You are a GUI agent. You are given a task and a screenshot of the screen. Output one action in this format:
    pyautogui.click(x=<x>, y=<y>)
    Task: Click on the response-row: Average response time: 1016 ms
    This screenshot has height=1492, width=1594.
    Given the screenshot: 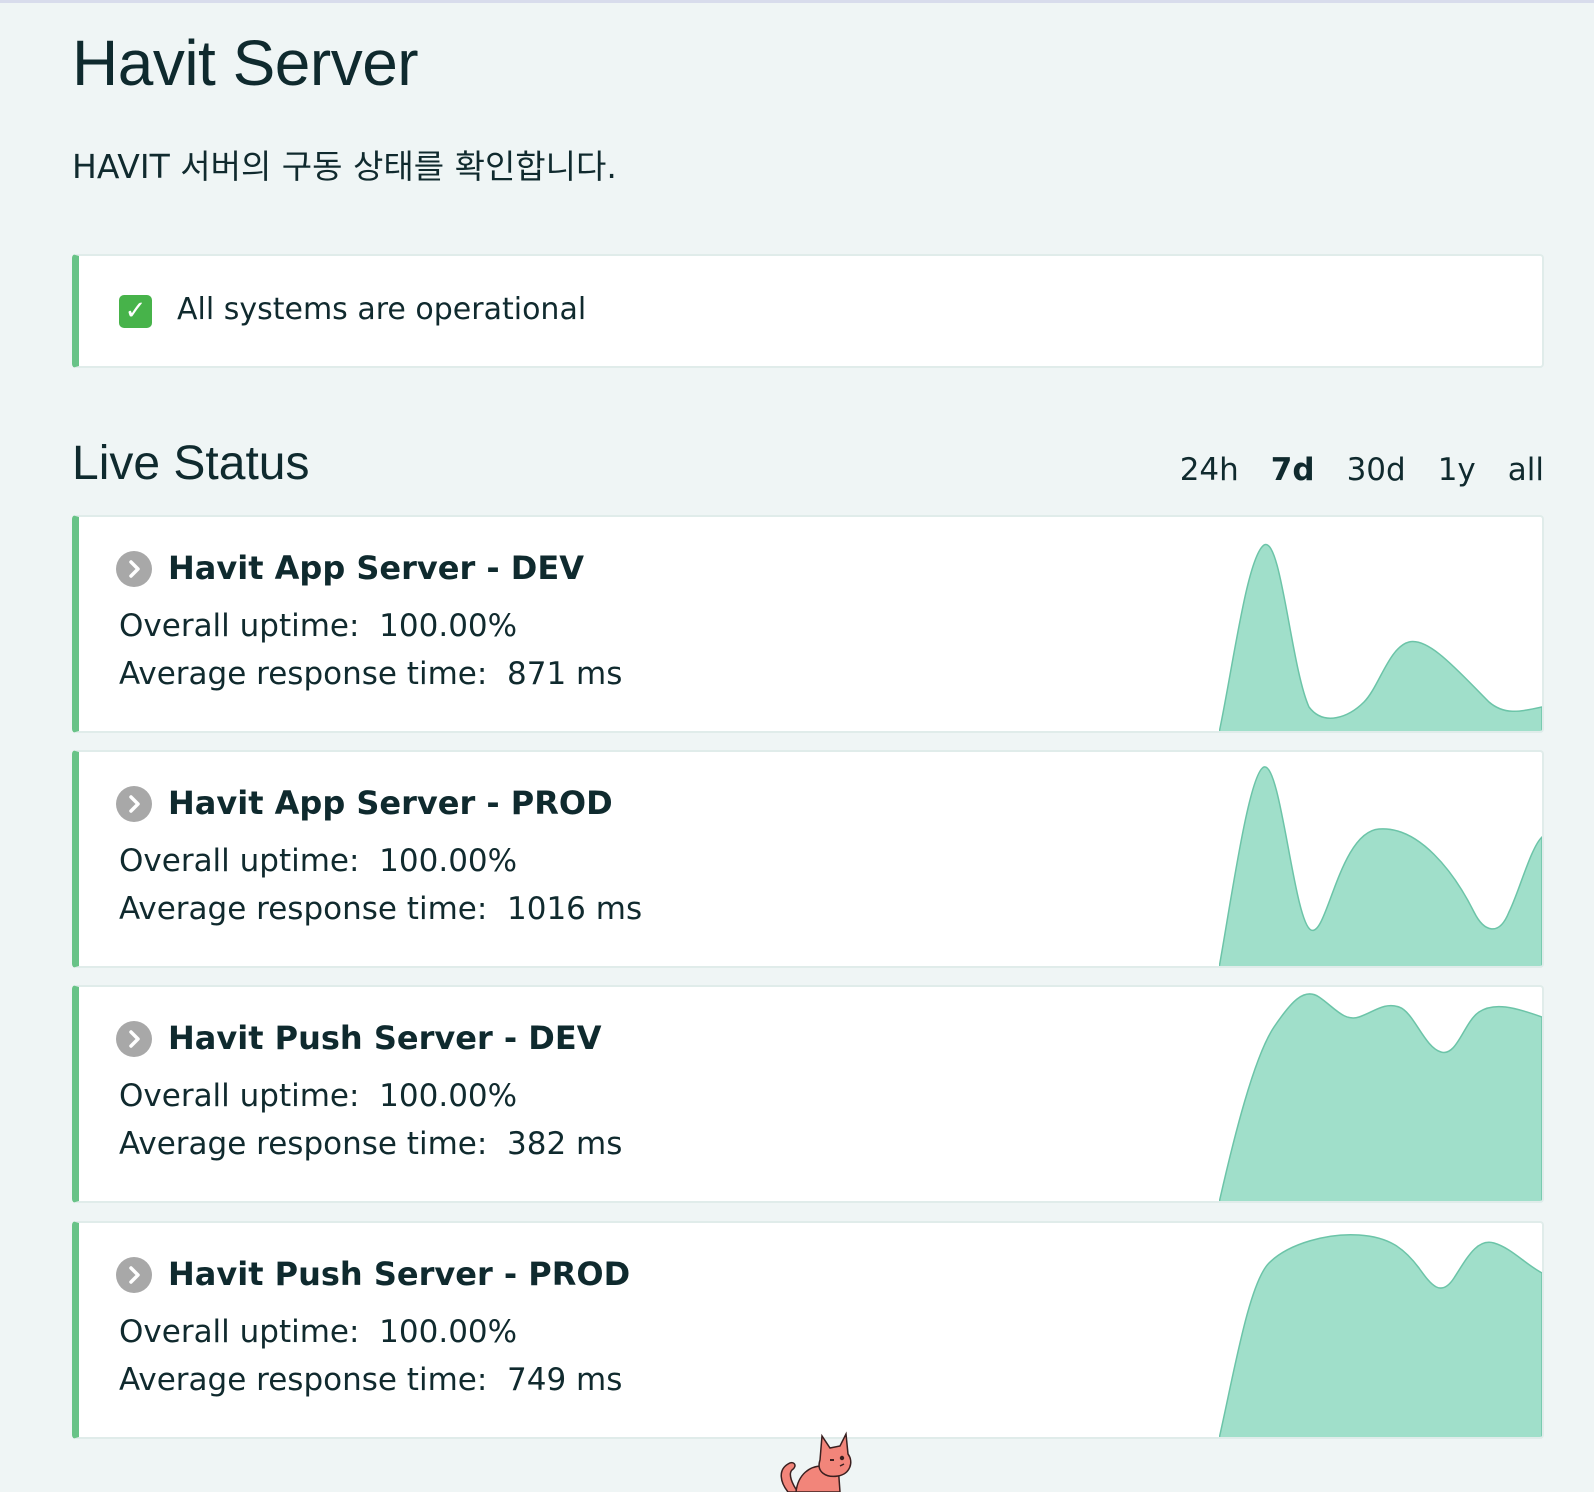 What is the action you would take?
    pyautogui.click(x=380, y=909)
    